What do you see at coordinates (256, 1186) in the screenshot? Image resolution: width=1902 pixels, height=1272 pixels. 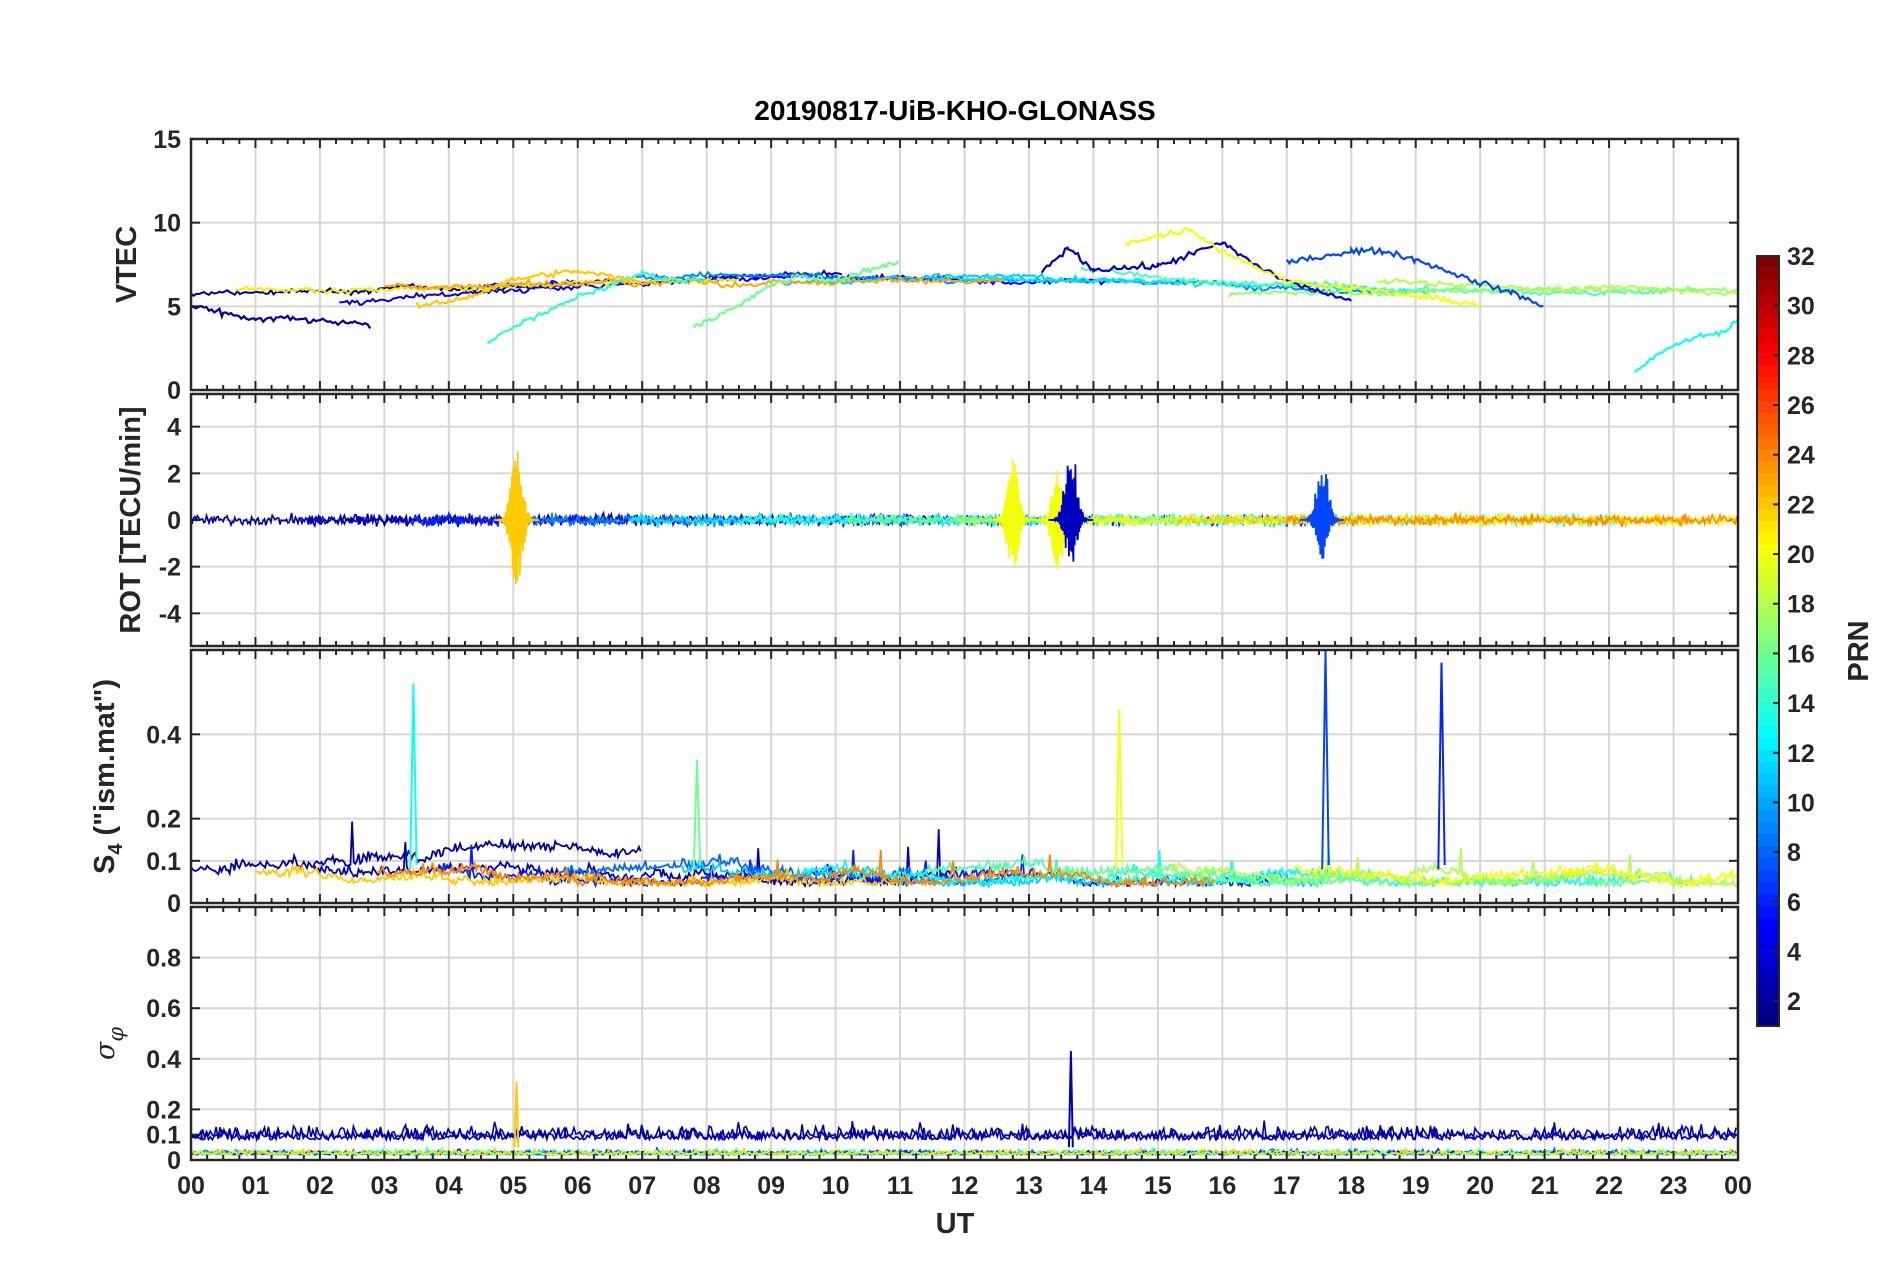 I see `x-tick-label: 01` at bounding box center [256, 1186].